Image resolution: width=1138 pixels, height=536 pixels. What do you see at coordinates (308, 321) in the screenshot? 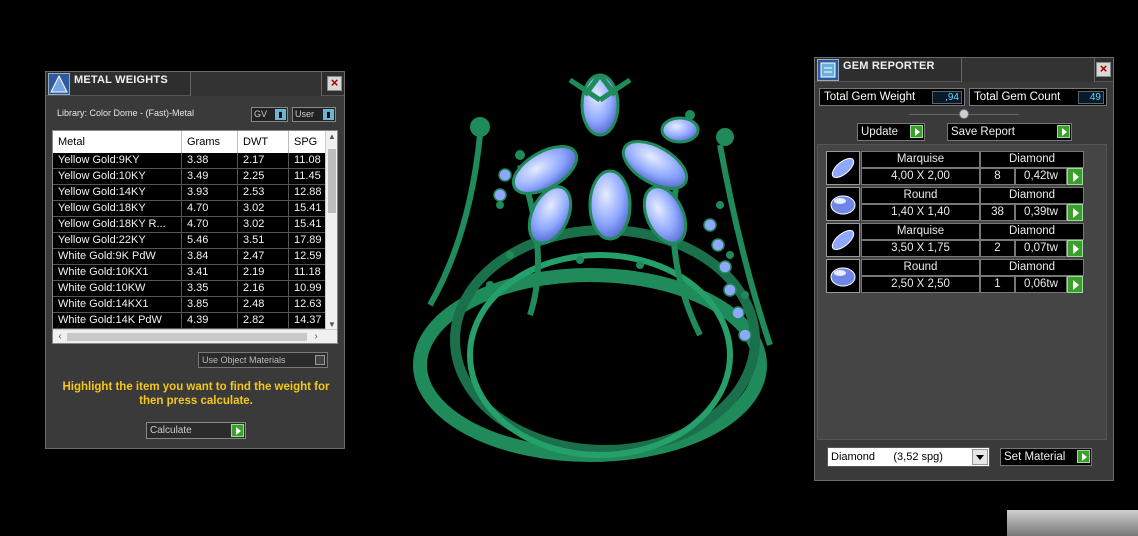
I see `table-cell: 14.37` at bounding box center [308, 321].